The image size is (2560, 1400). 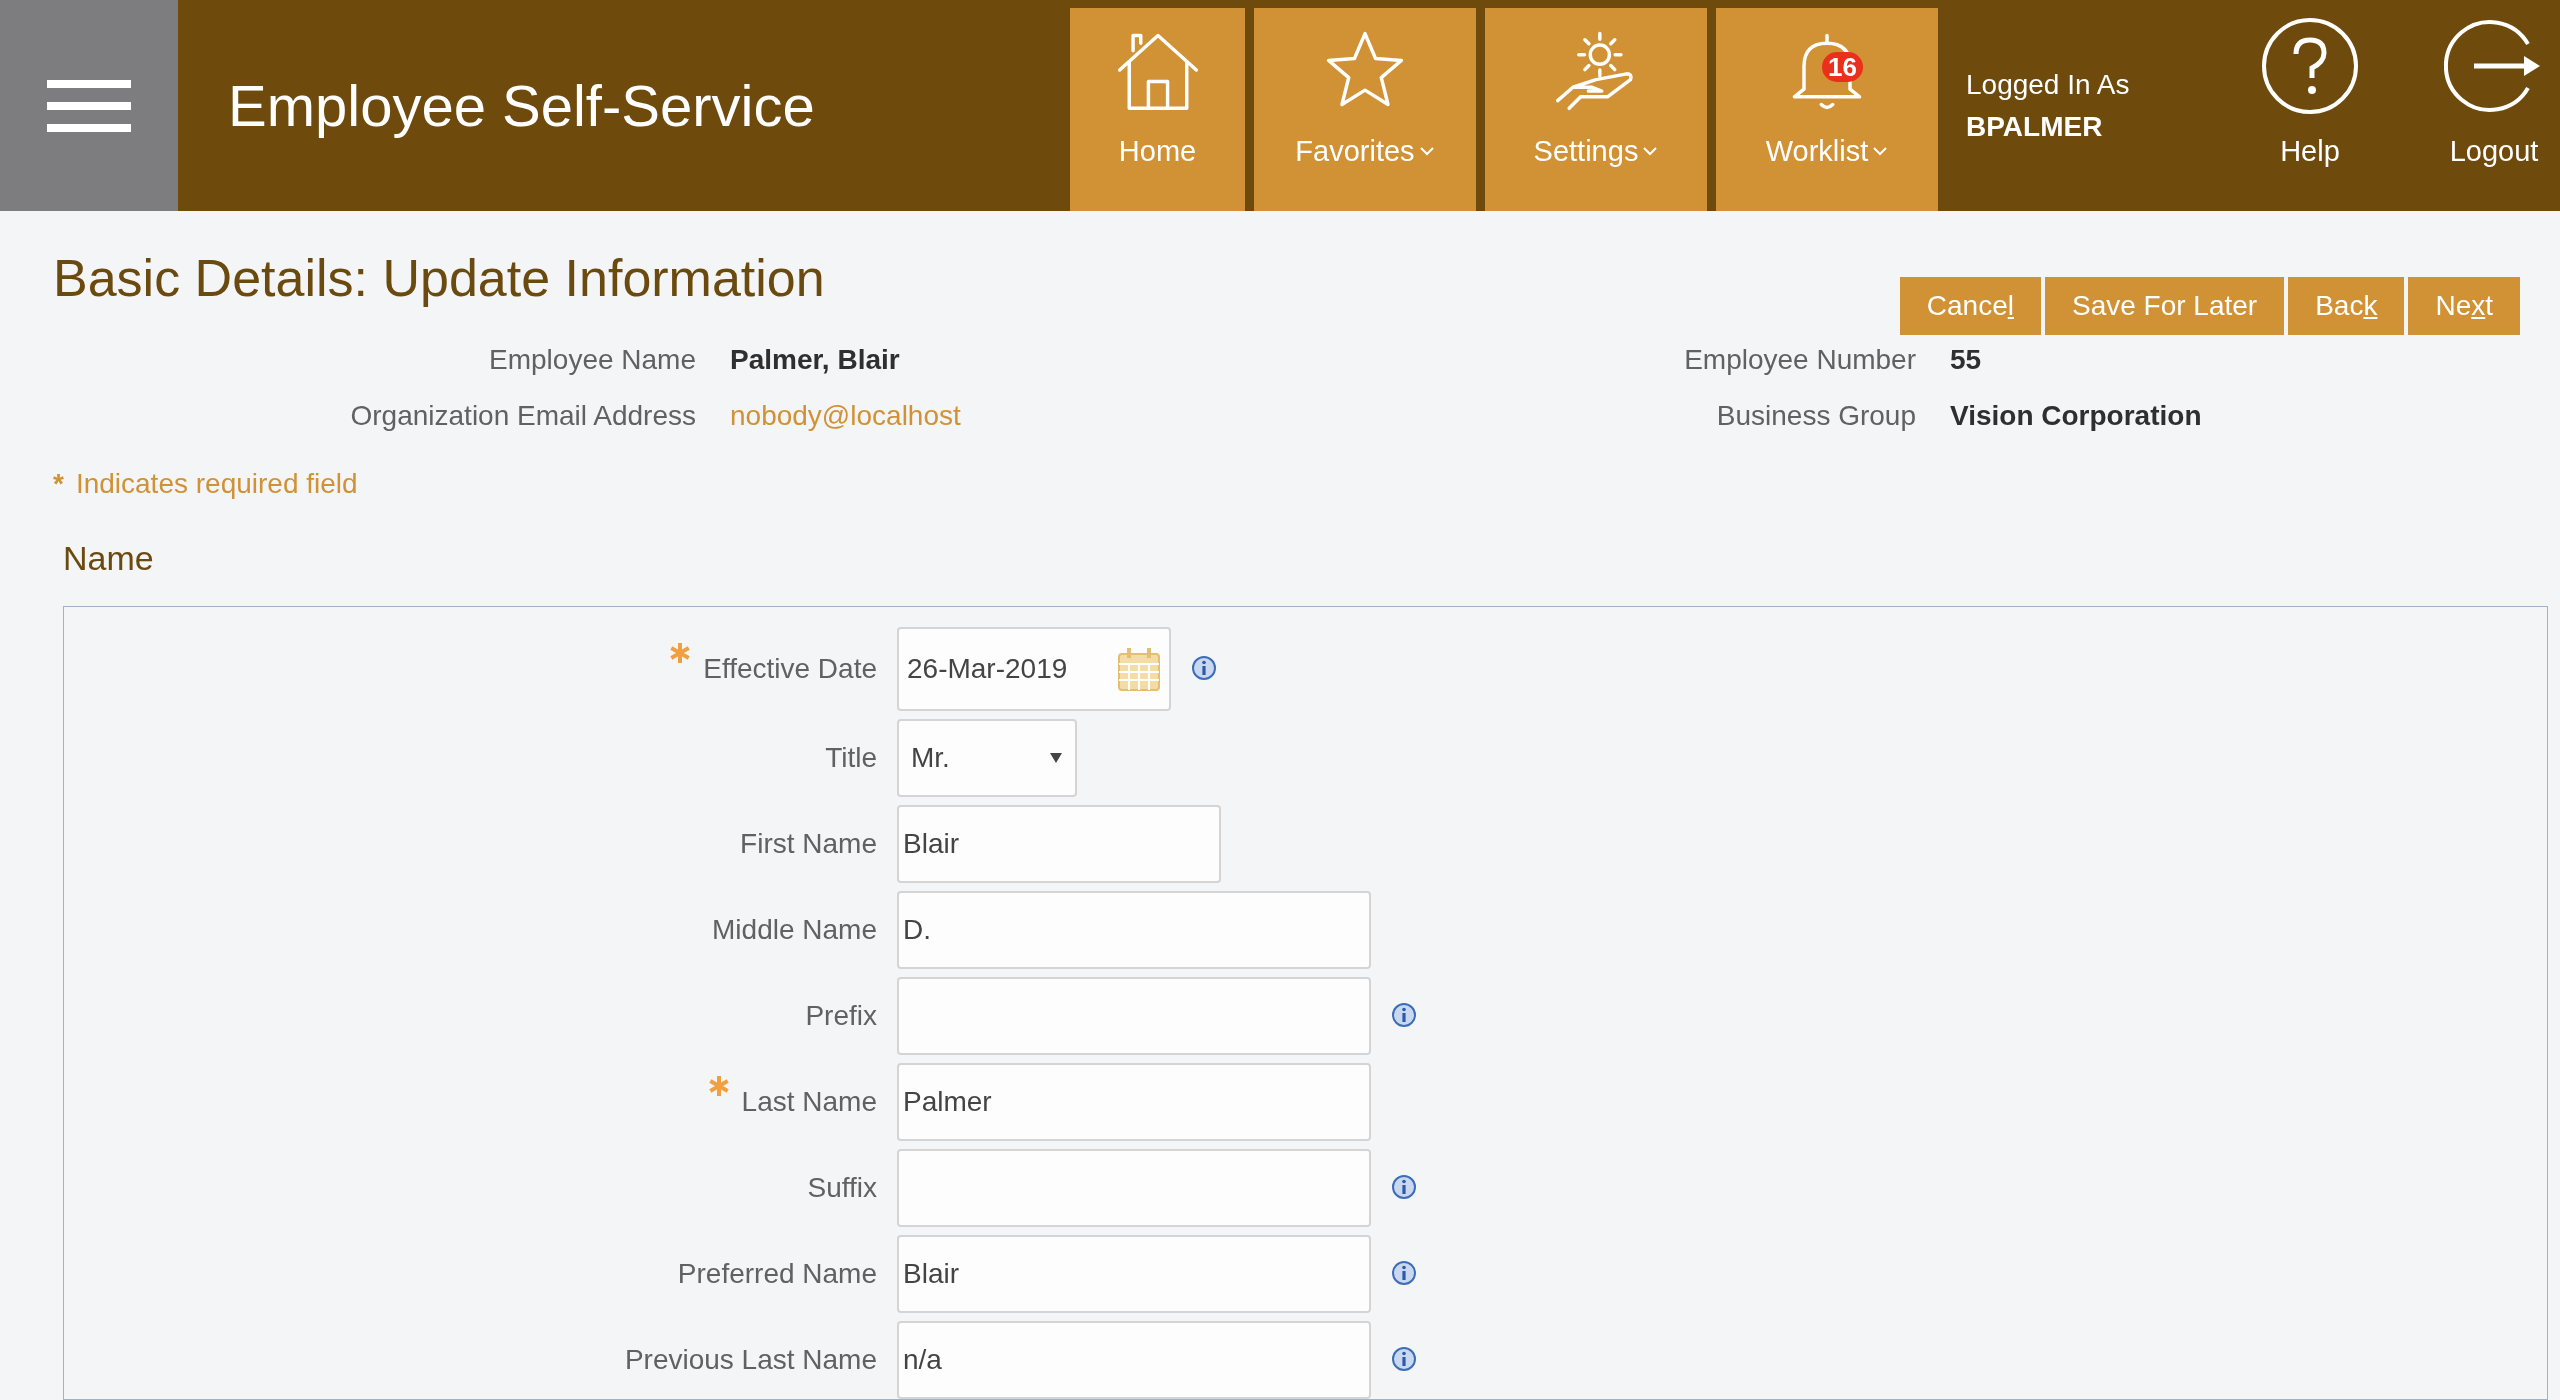 What do you see at coordinates (851, 758) in the screenshot?
I see `field-label: Title` at bounding box center [851, 758].